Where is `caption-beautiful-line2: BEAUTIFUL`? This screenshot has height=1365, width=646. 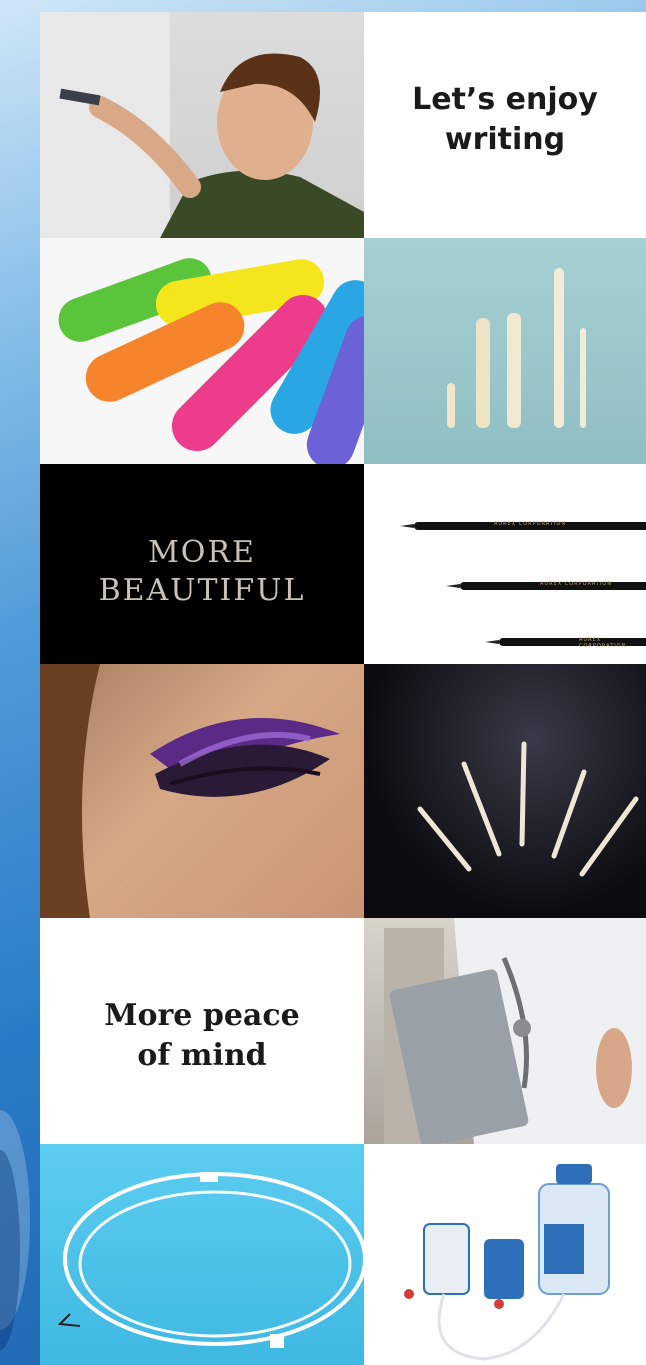
caption-beautiful-line2: BEAUTIFUL is located at coordinates (202, 590).